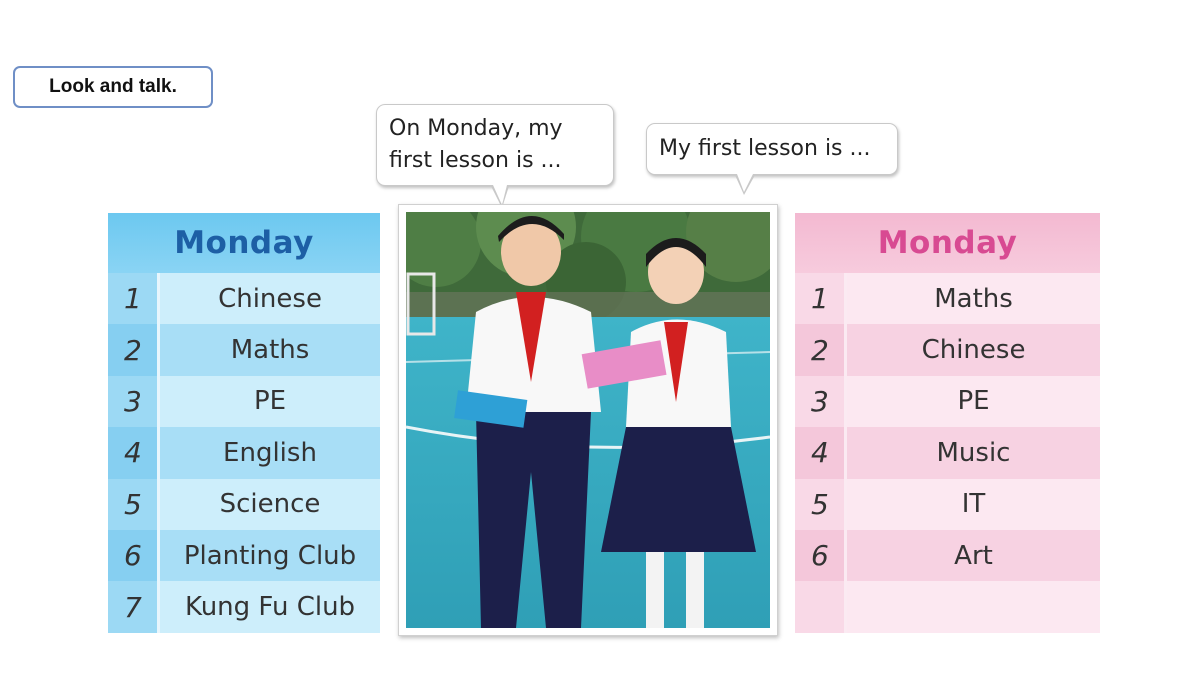 The width and height of the screenshot is (1200, 675). What do you see at coordinates (270, 607) in the screenshot?
I see `lesson-subject: Kung Fu Club` at bounding box center [270, 607].